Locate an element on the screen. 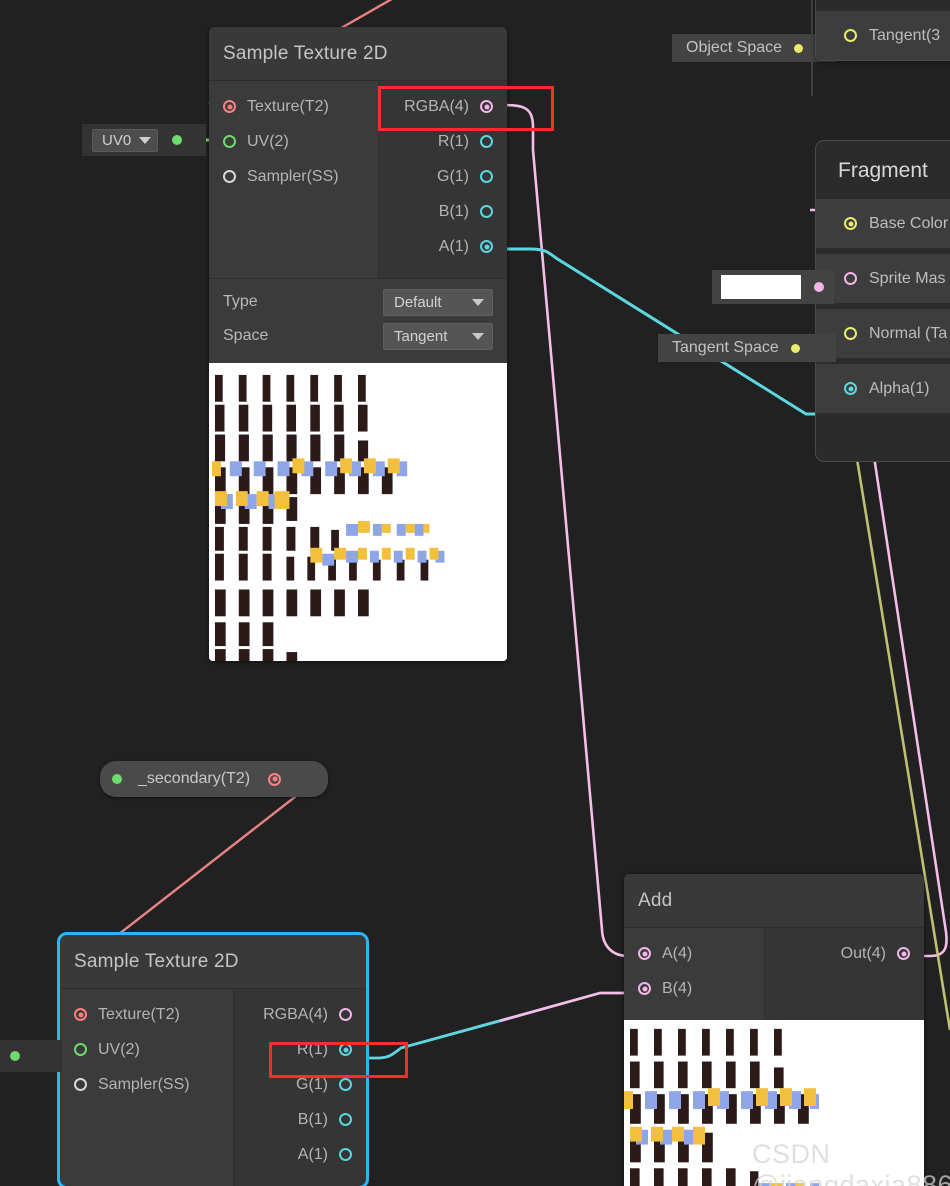 Image resolution: width=950 pixels, height=1186 pixels. output-port-out: Out(4) is located at coordinates (844, 953).